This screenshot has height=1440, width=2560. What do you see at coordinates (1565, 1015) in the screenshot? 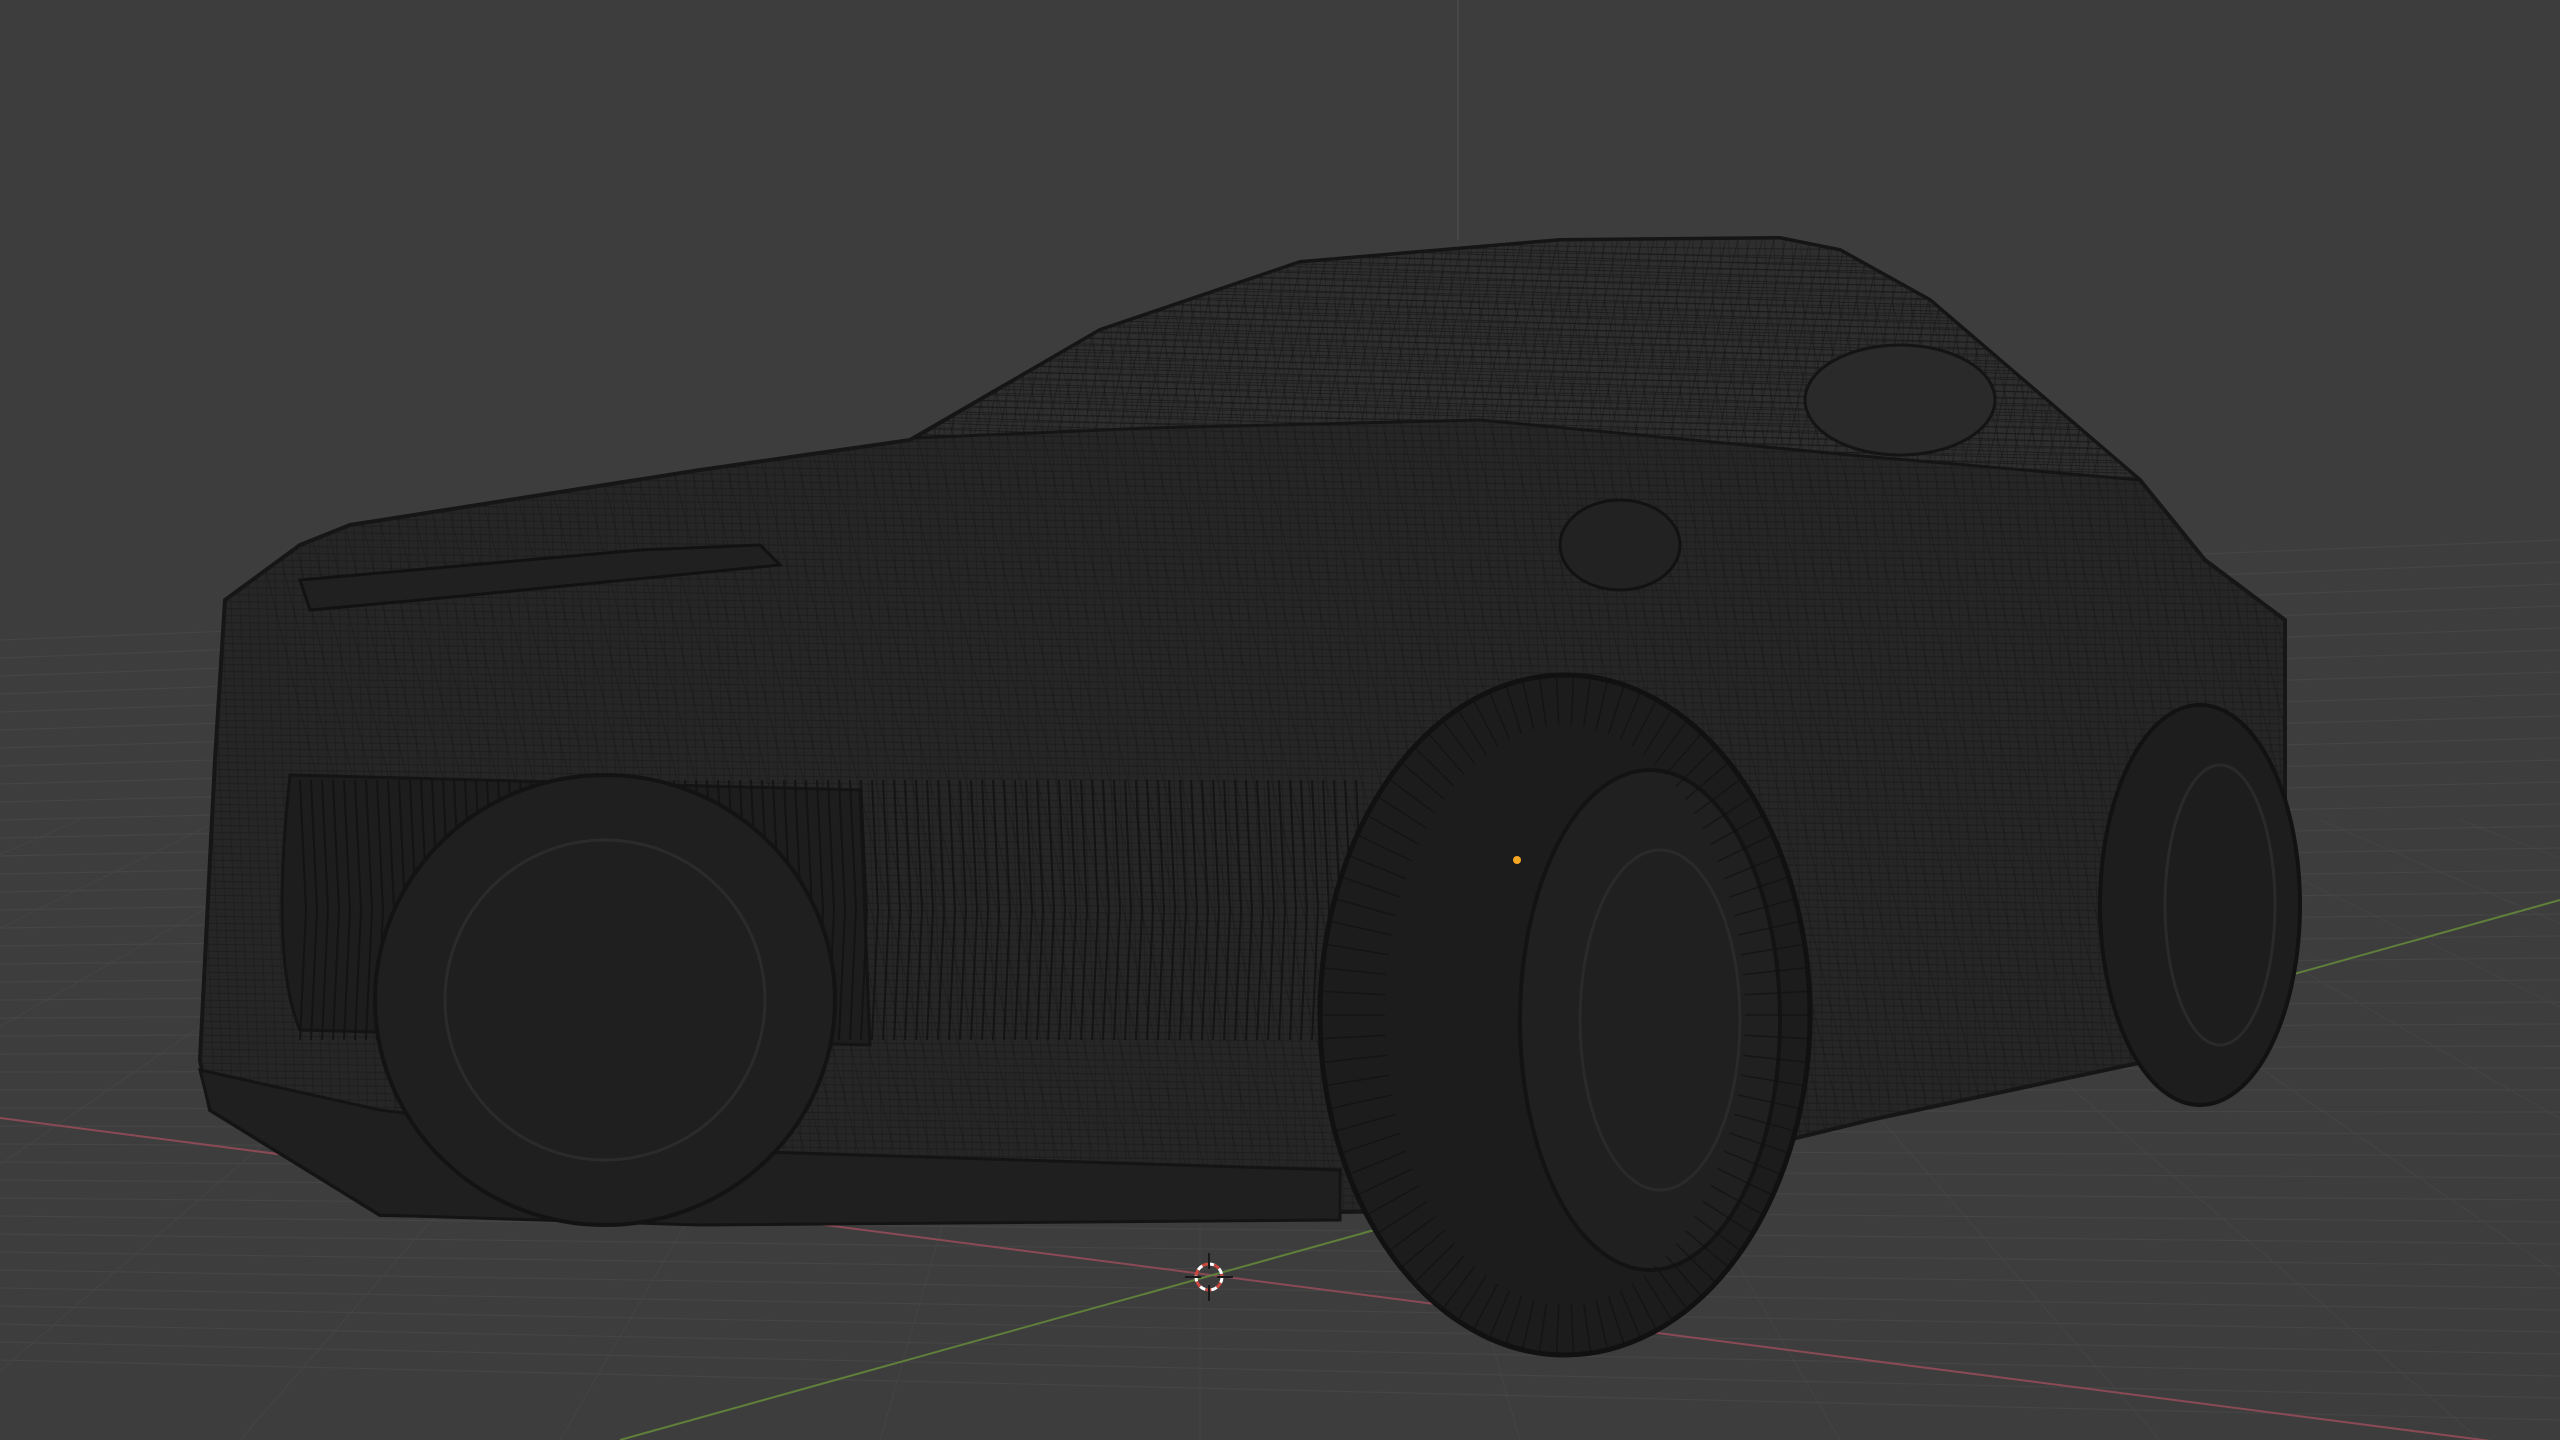
I see `front-right-wheel` at bounding box center [1565, 1015].